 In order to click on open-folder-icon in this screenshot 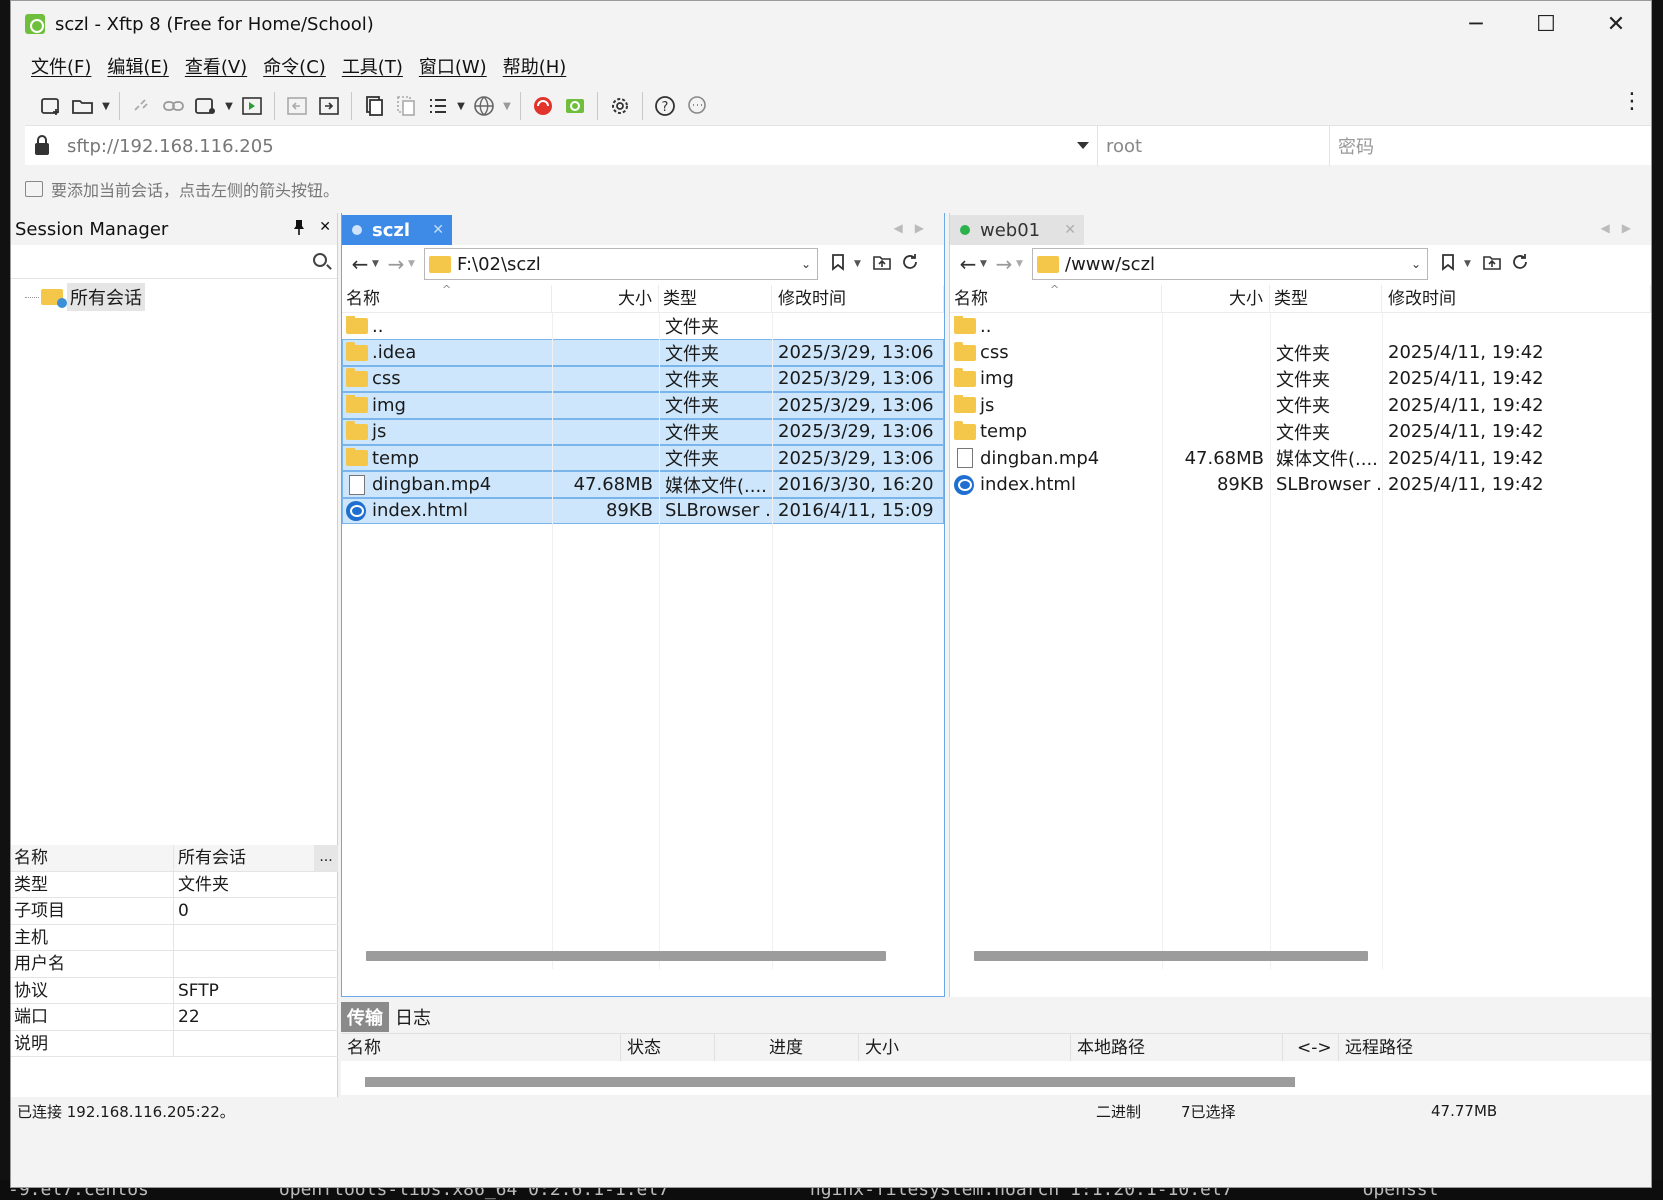, I will do `click(83, 106)`.